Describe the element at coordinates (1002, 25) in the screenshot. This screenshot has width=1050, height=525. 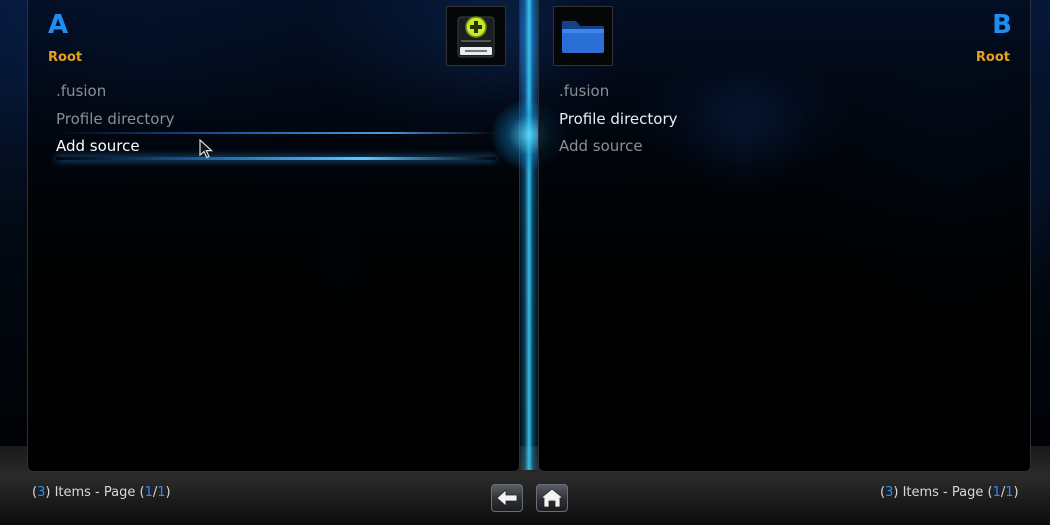
I see `pane-b-letter: B` at that location.